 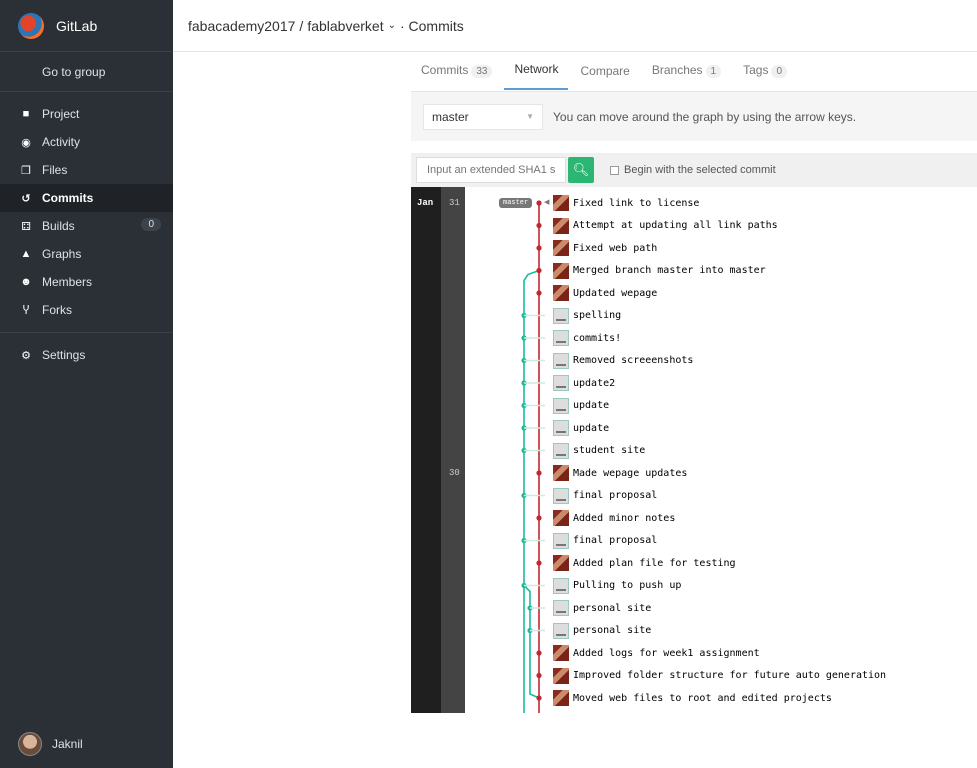 I want to click on sidebar-item-commits: ↺ Commits, so click(x=86, y=198).